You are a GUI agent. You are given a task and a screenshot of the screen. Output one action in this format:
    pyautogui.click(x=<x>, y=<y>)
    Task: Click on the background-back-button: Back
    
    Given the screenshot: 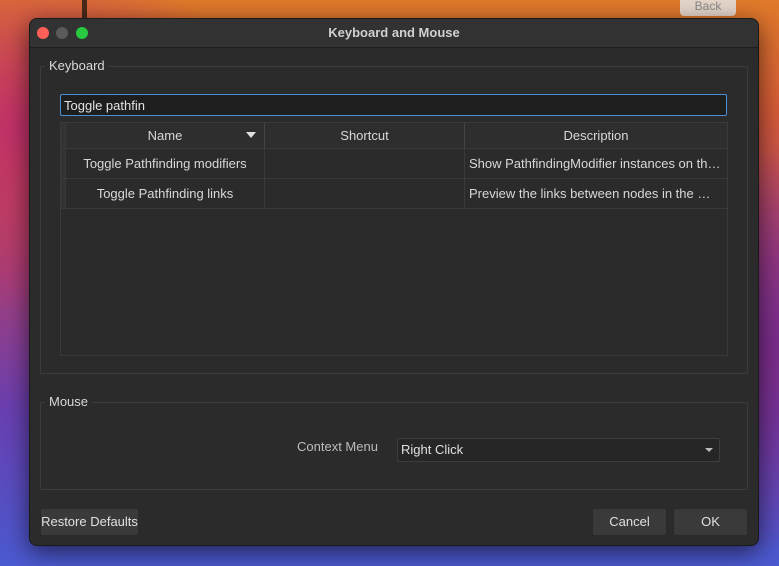 What is the action you would take?
    pyautogui.click(x=708, y=8)
    